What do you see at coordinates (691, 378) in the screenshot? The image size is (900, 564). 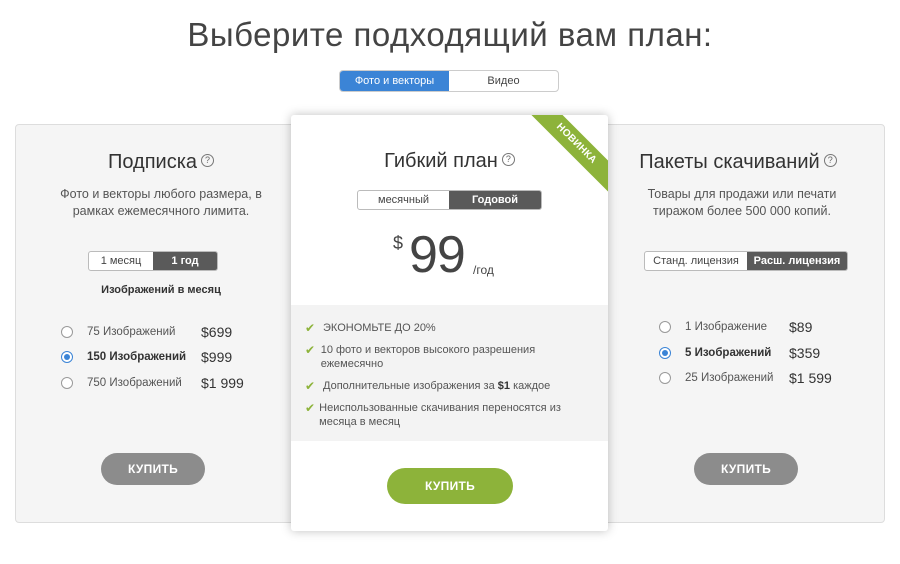 I see `plan-count: 25` at bounding box center [691, 378].